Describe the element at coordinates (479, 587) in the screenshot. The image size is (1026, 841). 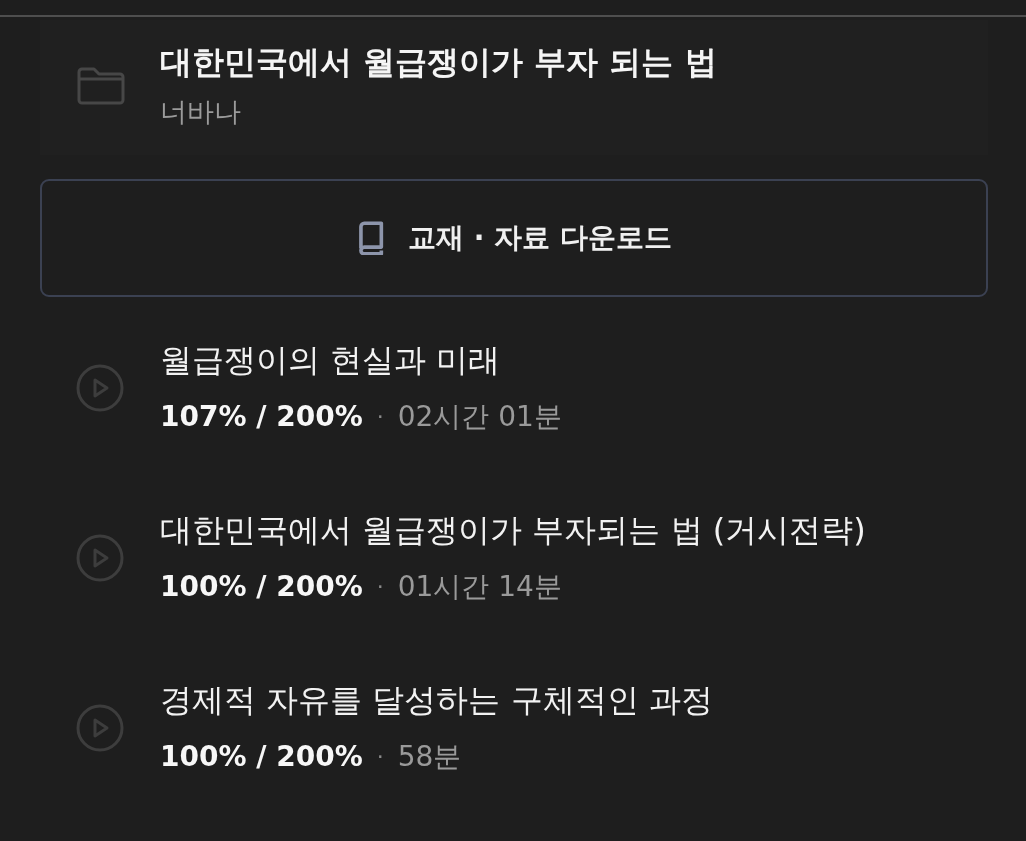
I see `lecture-duration: 01시간 14분` at that location.